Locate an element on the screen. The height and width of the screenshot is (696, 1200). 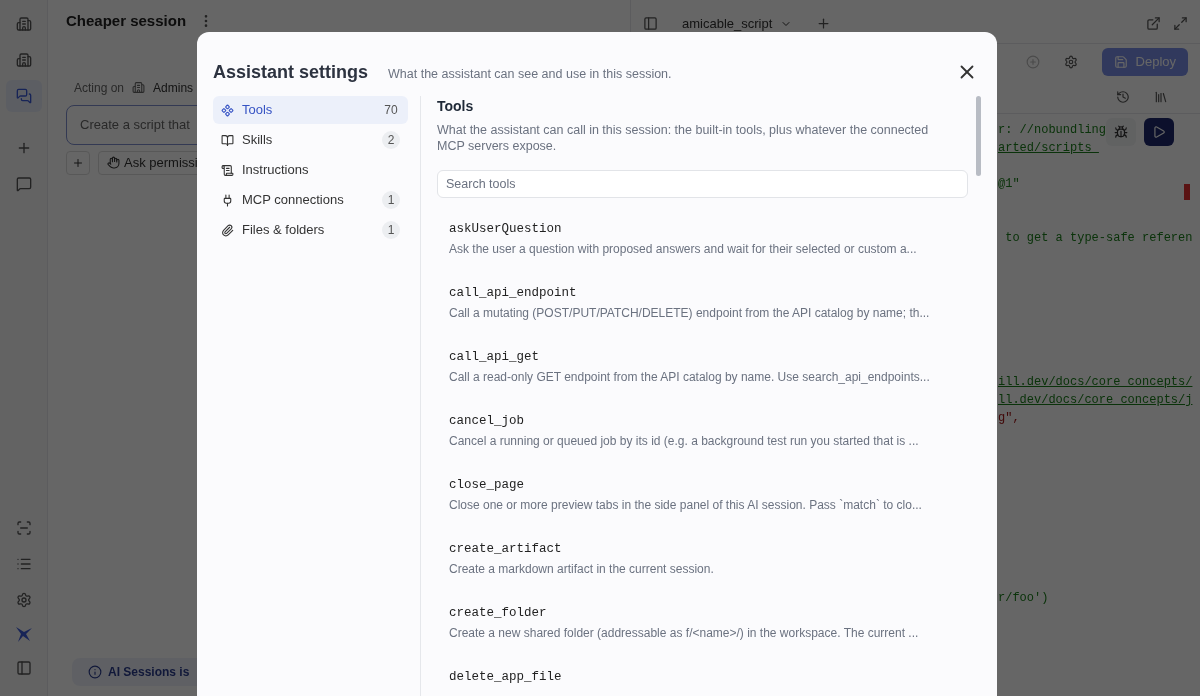
tool-item: create_artifact Create a markdown artifact in the current session. is located at coordinates (703, 566).